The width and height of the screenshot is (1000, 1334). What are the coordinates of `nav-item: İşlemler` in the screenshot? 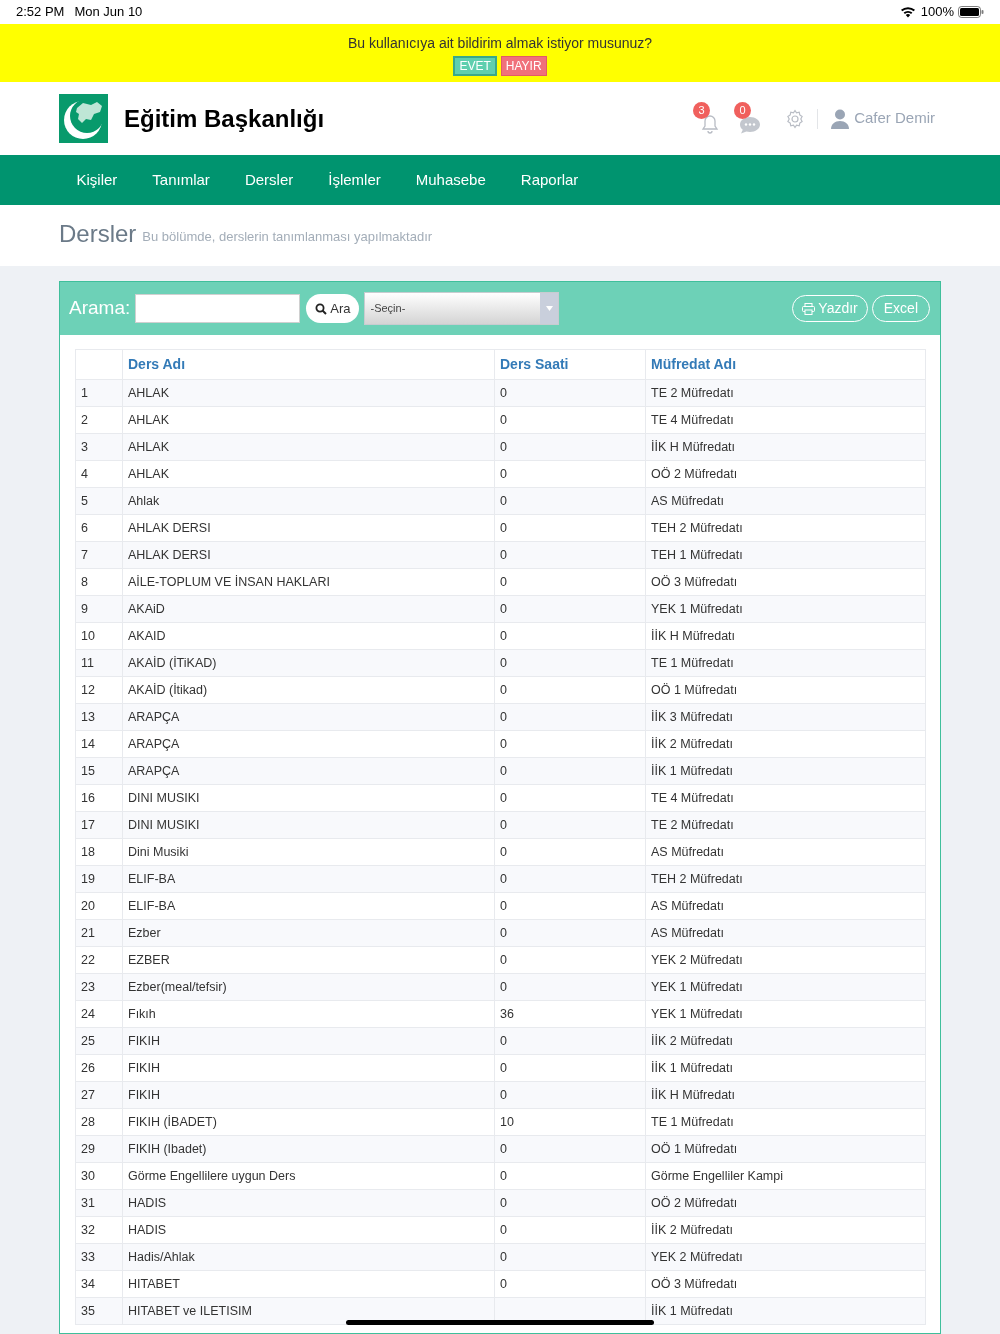 It's located at (354, 180).